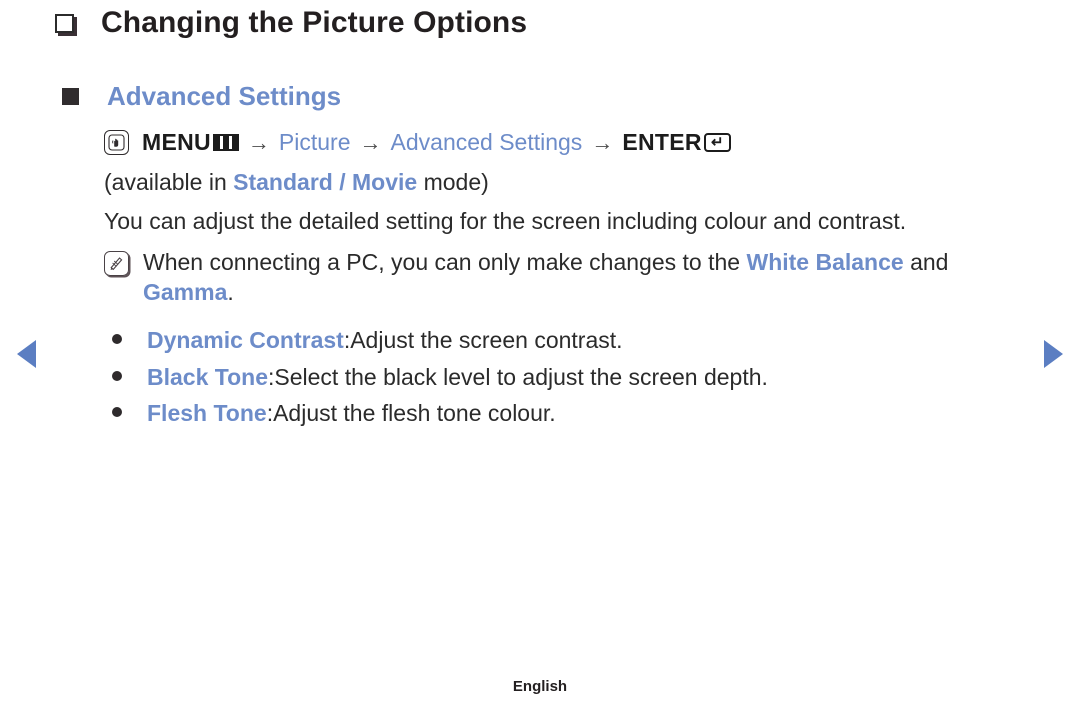 This screenshot has width=1080, height=705. What do you see at coordinates (169, 182) in the screenshot?
I see `availability-prefix: (available in` at bounding box center [169, 182].